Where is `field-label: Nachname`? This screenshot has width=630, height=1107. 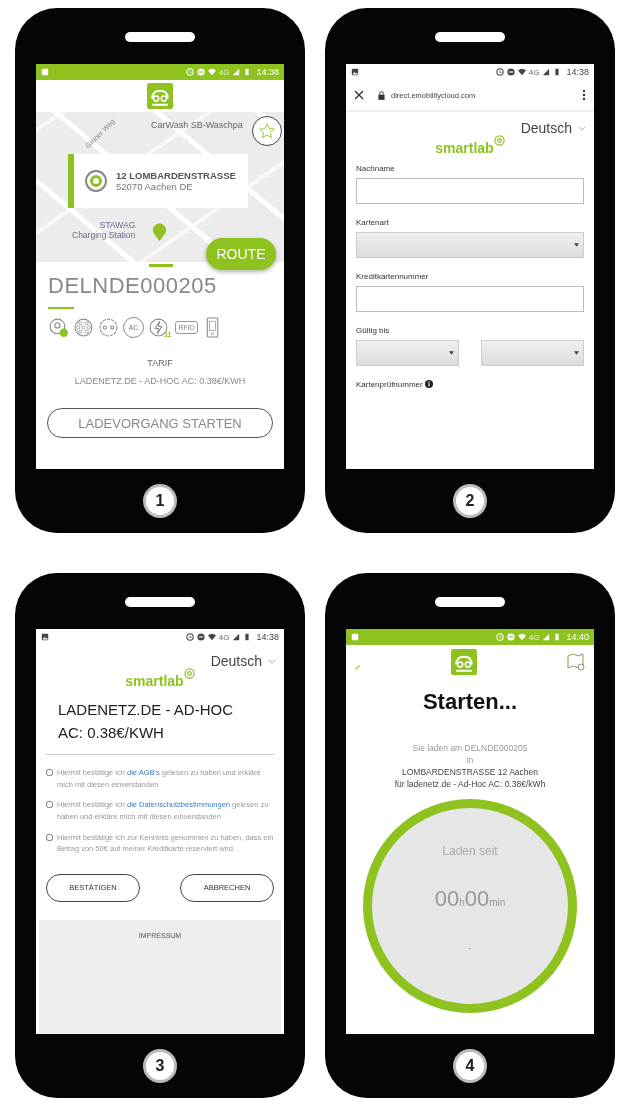
field-label: Nachname is located at coordinates (376, 168).